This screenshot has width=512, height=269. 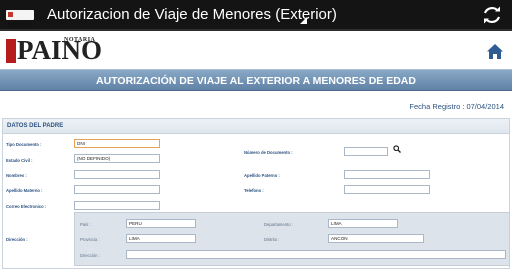 What do you see at coordinates (437, 106) in the screenshot?
I see `fecha-label: Fecha Registro :` at bounding box center [437, 106].